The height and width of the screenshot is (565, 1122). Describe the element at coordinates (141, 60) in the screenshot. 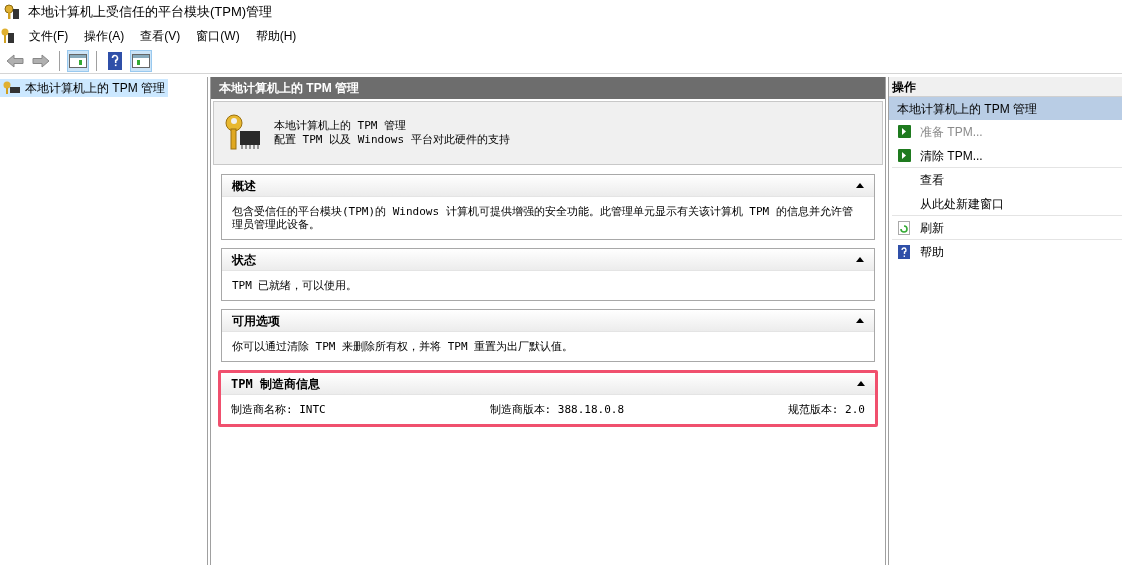

I see `show-actions-button` at that location.